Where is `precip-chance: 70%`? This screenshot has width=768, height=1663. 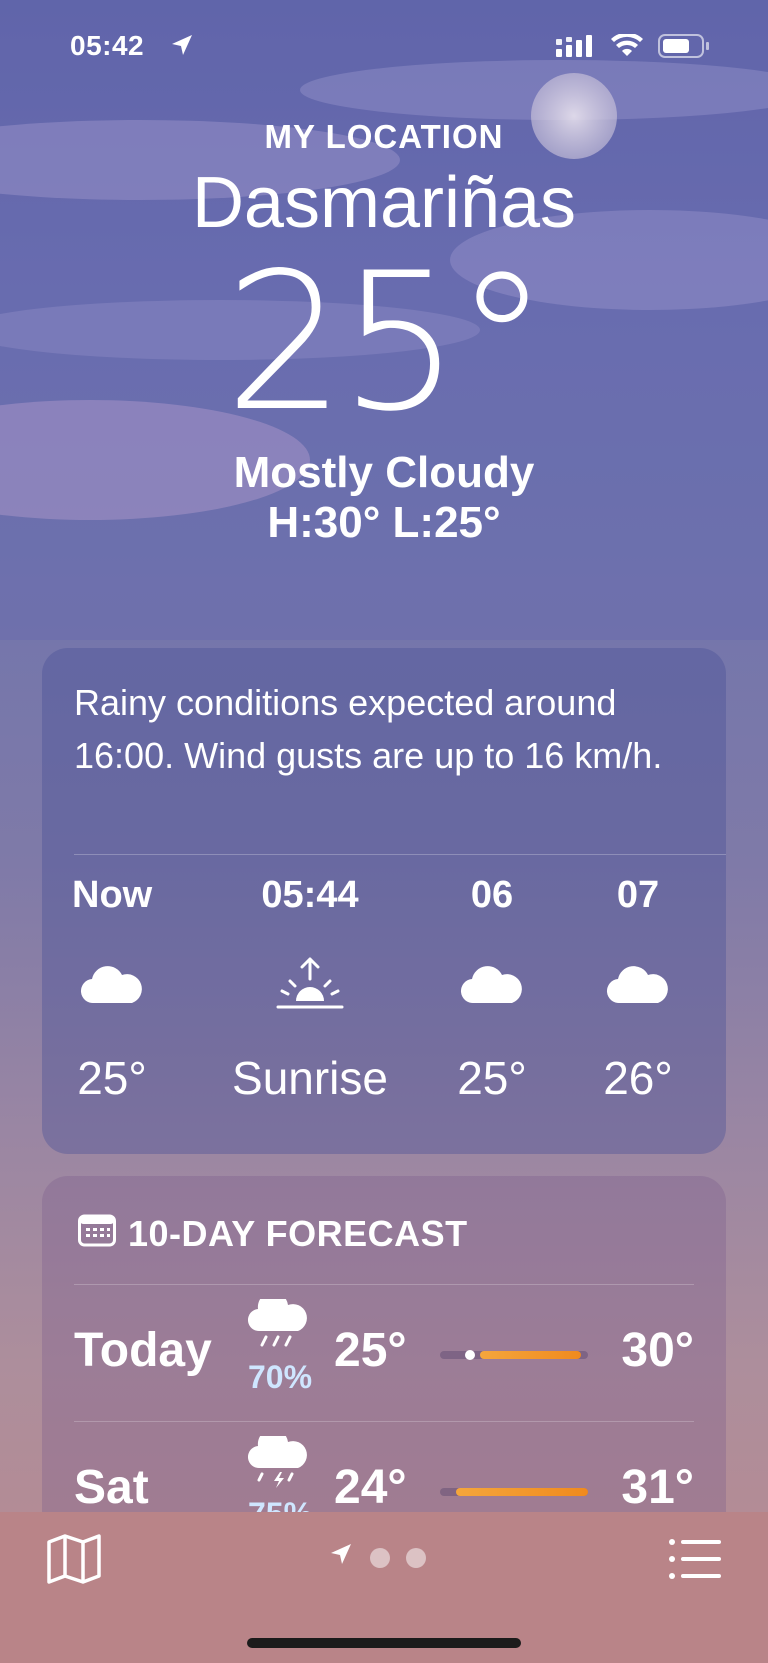
precip-chance: 70% is located at coordinates (280, 1377).